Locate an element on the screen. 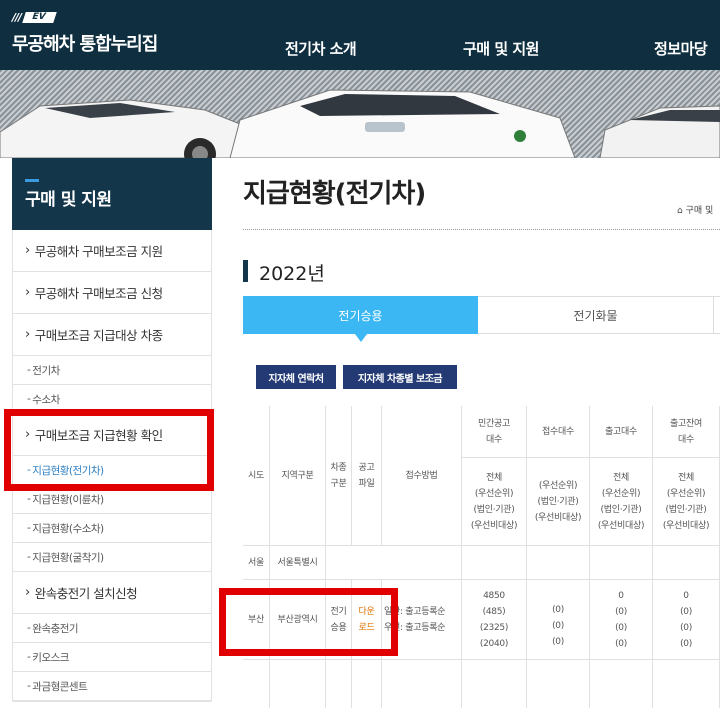 The height and width of the screenshot is (708, 720). th-vehicle-type: 차종 구분 is located at coordinates (339, 476).